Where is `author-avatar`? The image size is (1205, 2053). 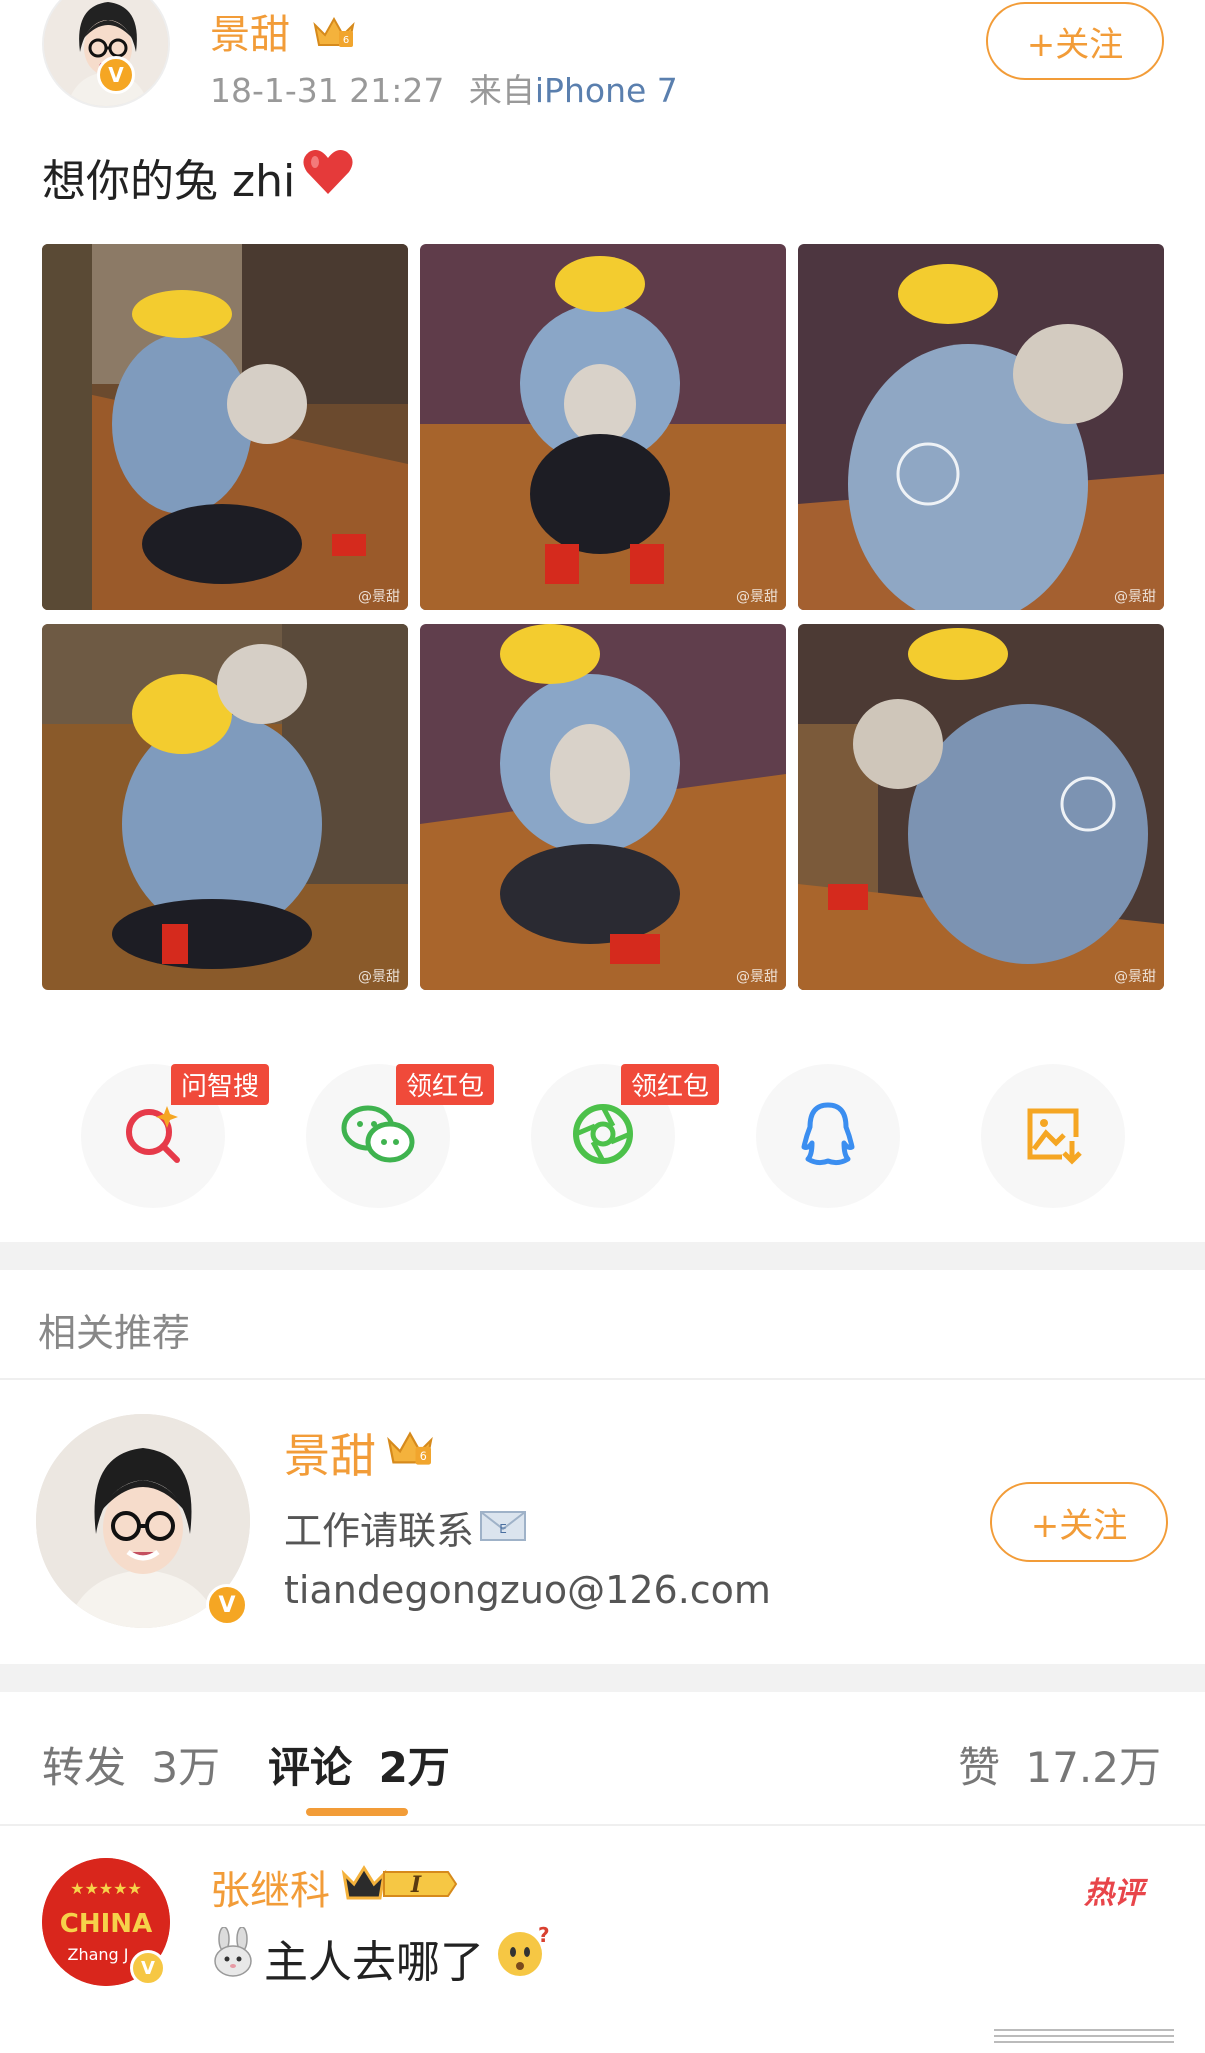
author-avatar is located at coordinates (106, 54).